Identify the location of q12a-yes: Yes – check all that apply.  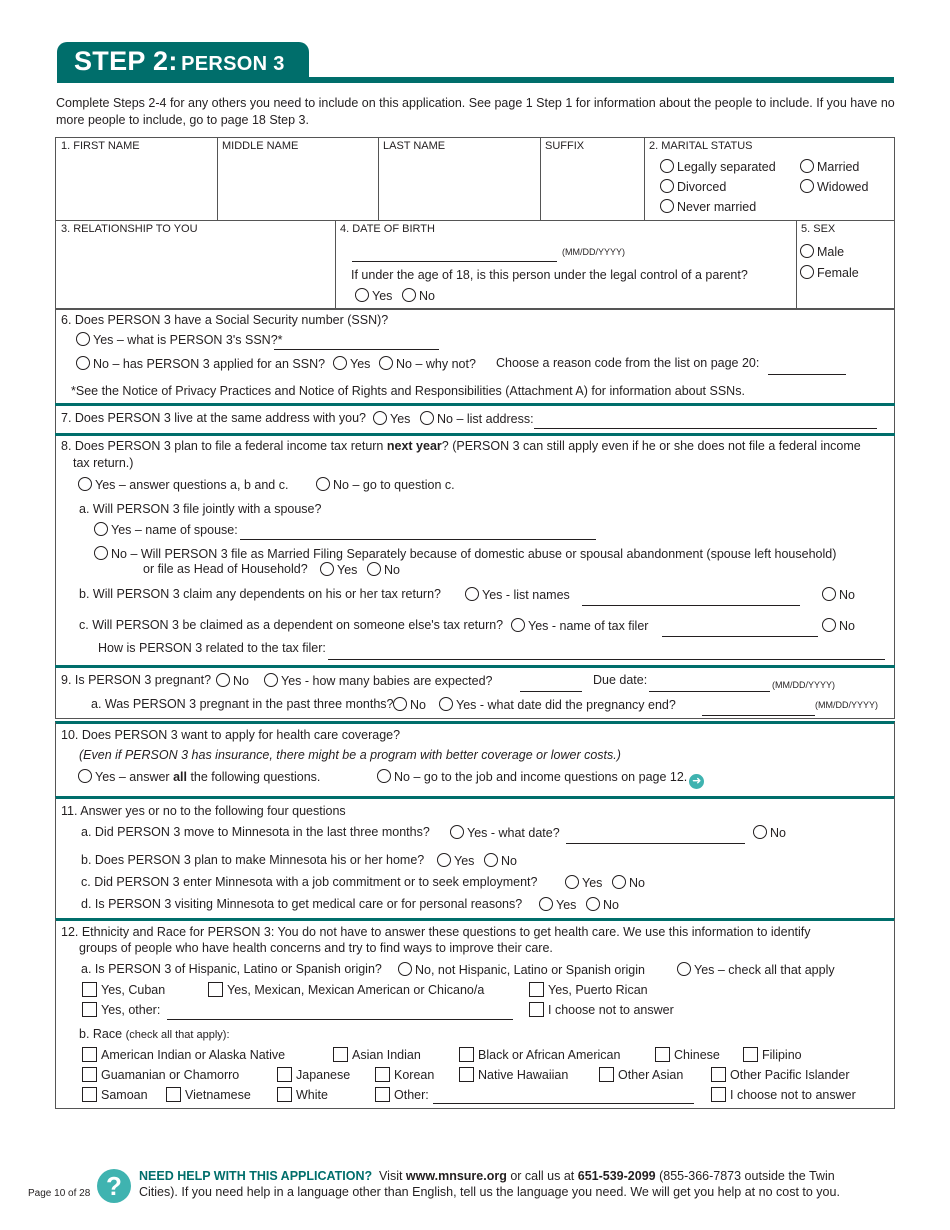
(756, 969).